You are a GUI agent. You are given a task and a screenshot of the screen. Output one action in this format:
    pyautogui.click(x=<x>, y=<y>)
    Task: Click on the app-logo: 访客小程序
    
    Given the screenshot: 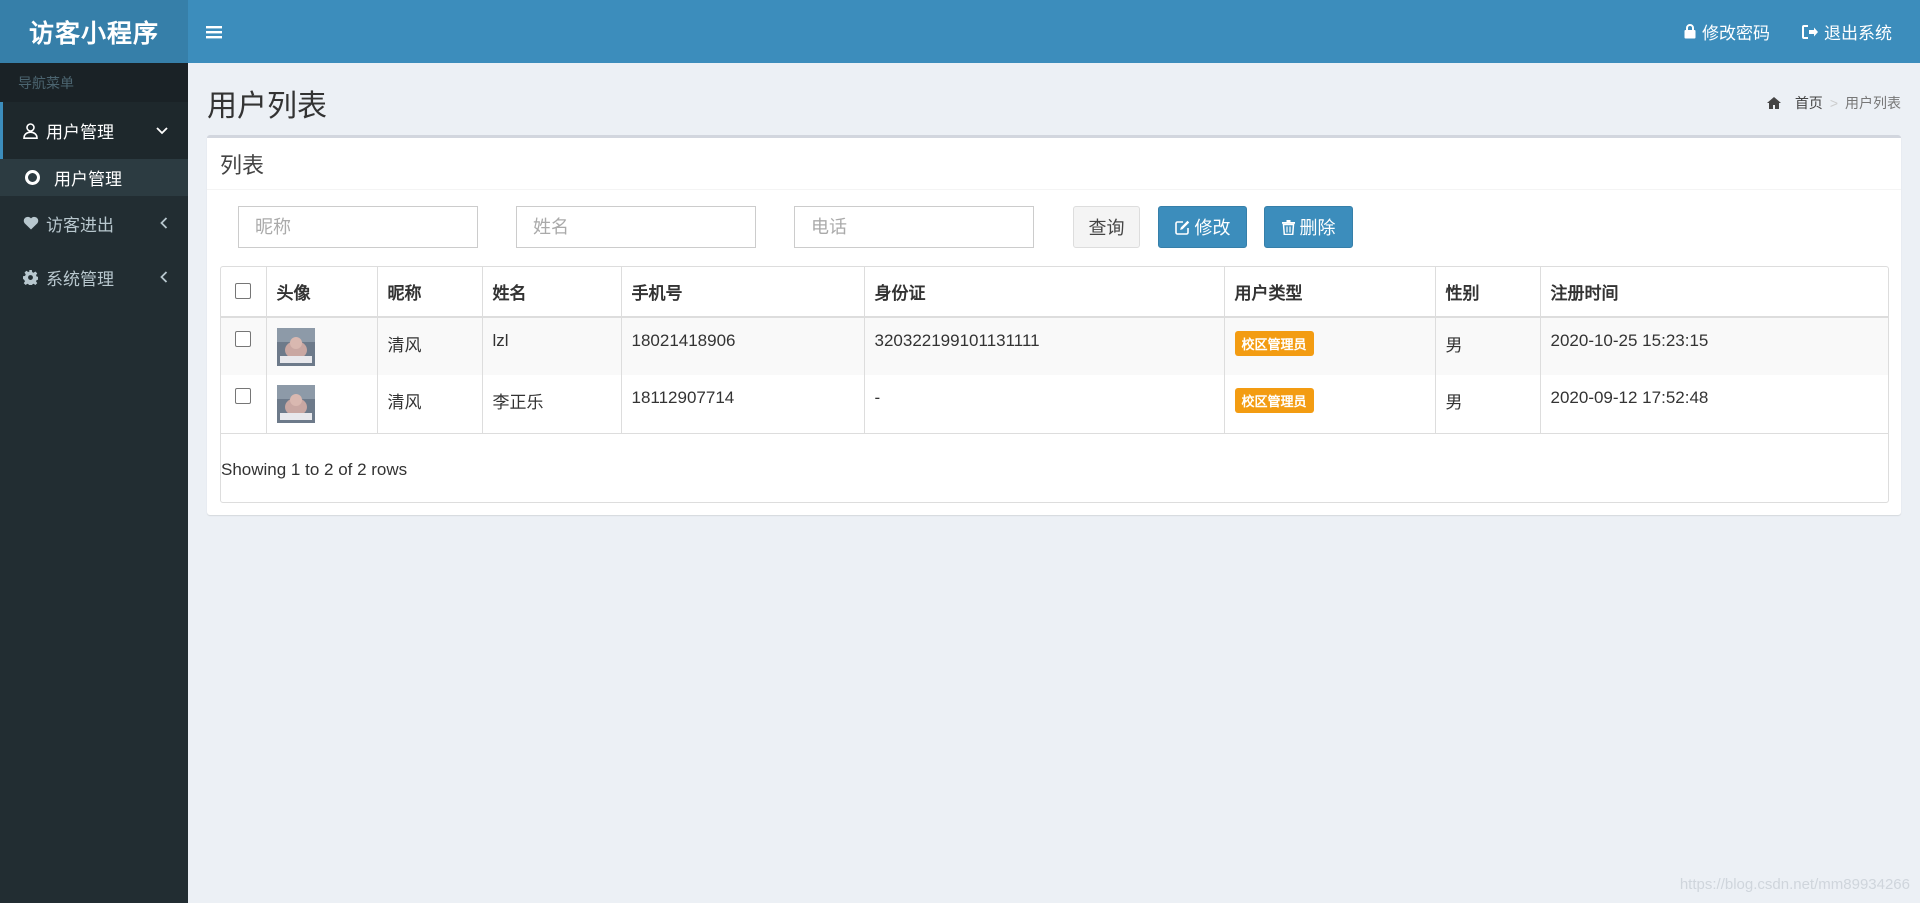 What is the action you would take?
    pyautogui.click(x=94, y=31)
    